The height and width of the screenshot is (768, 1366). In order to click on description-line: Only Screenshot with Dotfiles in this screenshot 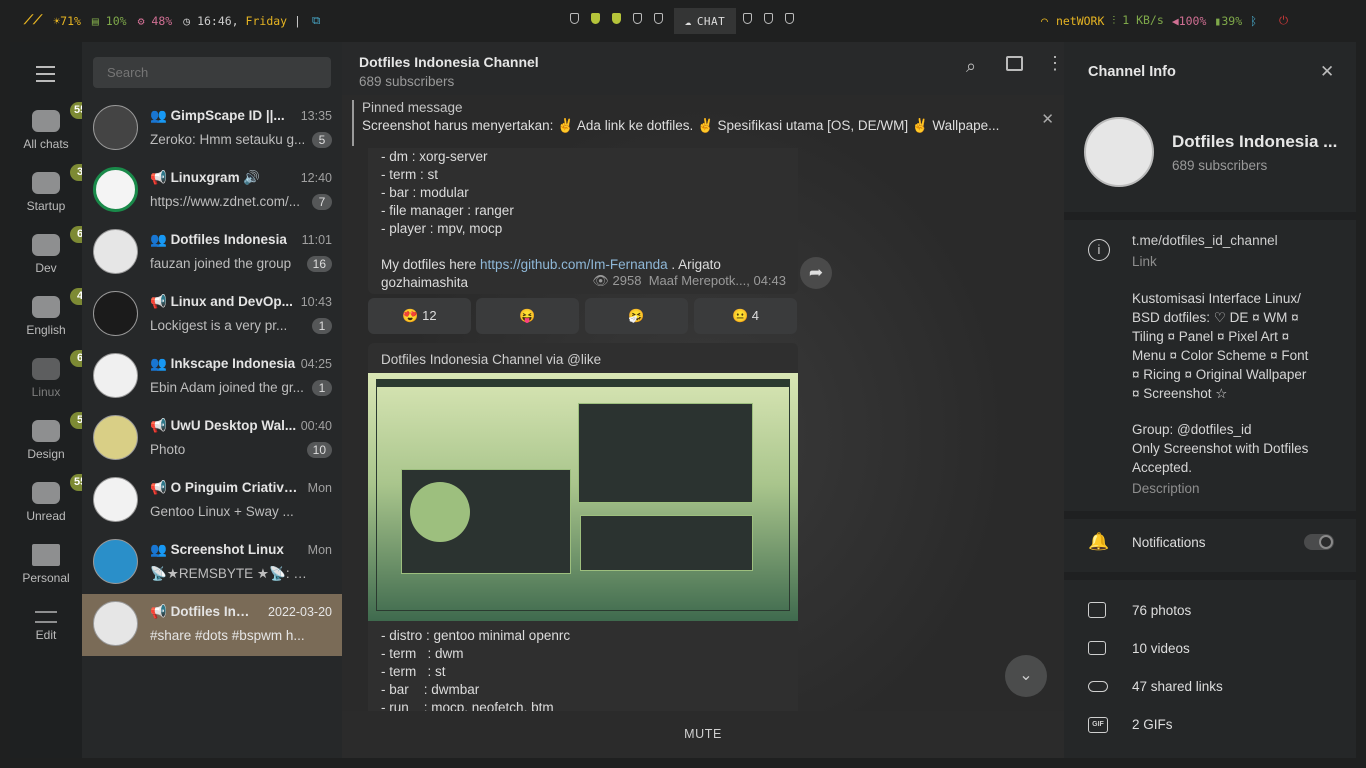, I will do `click(1220, 448)`.